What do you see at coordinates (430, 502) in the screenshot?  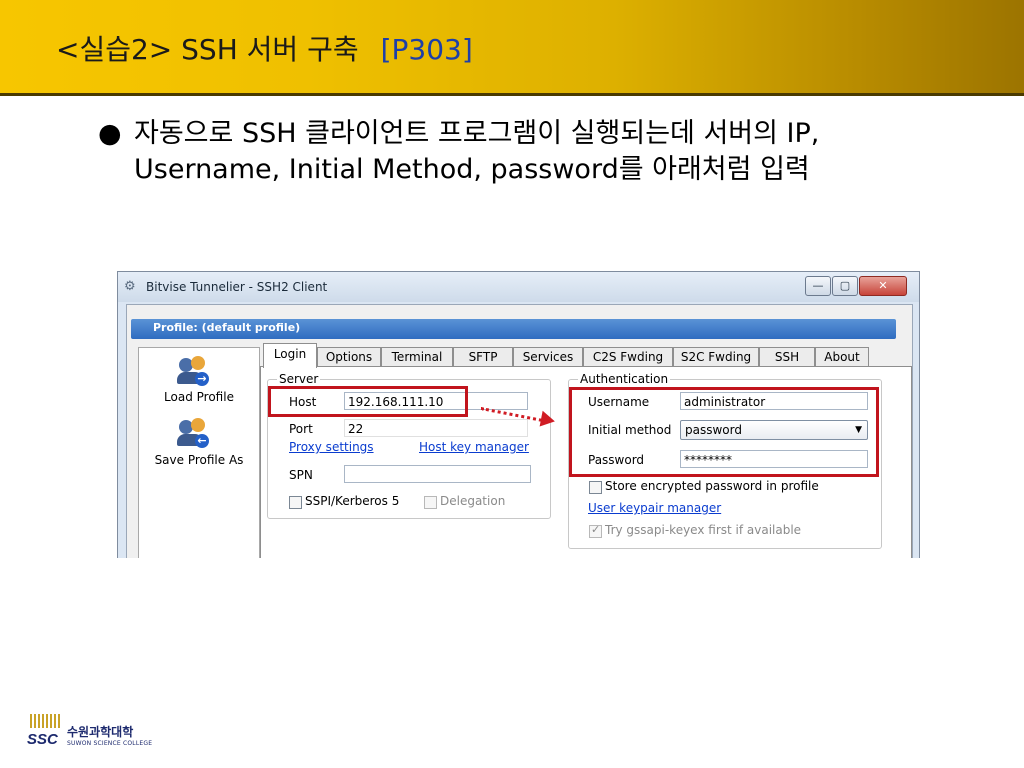 I see `delegation-checkbox` at bounding box center [430, 502].